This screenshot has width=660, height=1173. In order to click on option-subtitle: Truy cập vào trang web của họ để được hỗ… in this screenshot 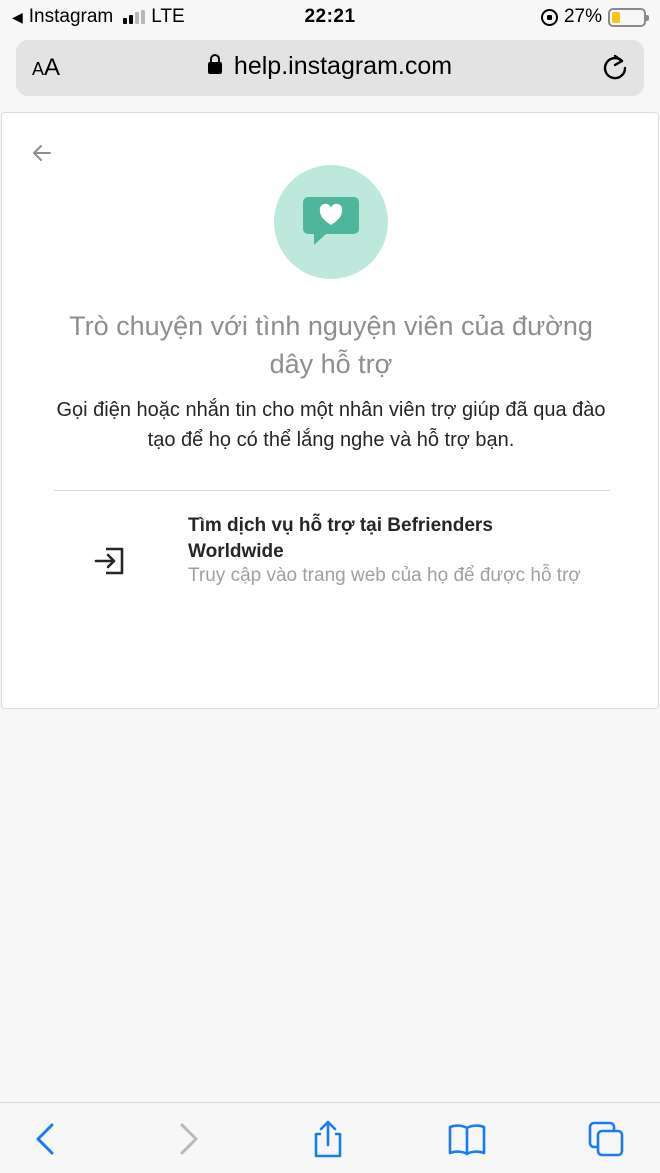, I will do `click(384, 575)`.